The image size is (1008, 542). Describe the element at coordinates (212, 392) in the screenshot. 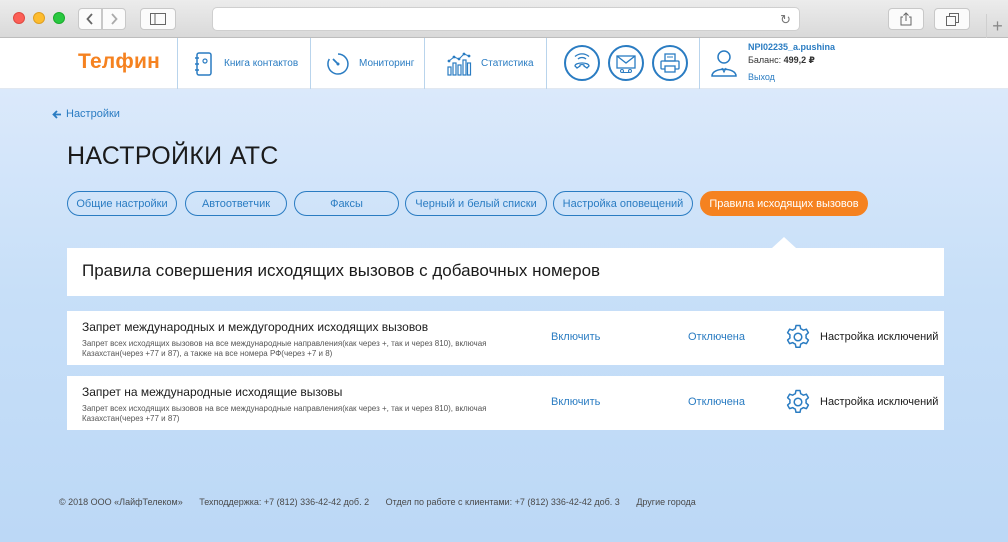

I see `rule-title: Запрет на международные исходящие вызовы` at that location.